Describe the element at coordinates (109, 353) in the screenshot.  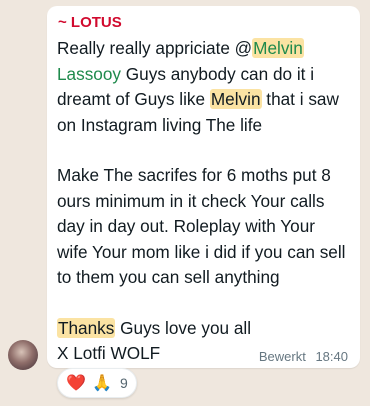
I see `signature-text: X Lotfi WOLF` at that location.